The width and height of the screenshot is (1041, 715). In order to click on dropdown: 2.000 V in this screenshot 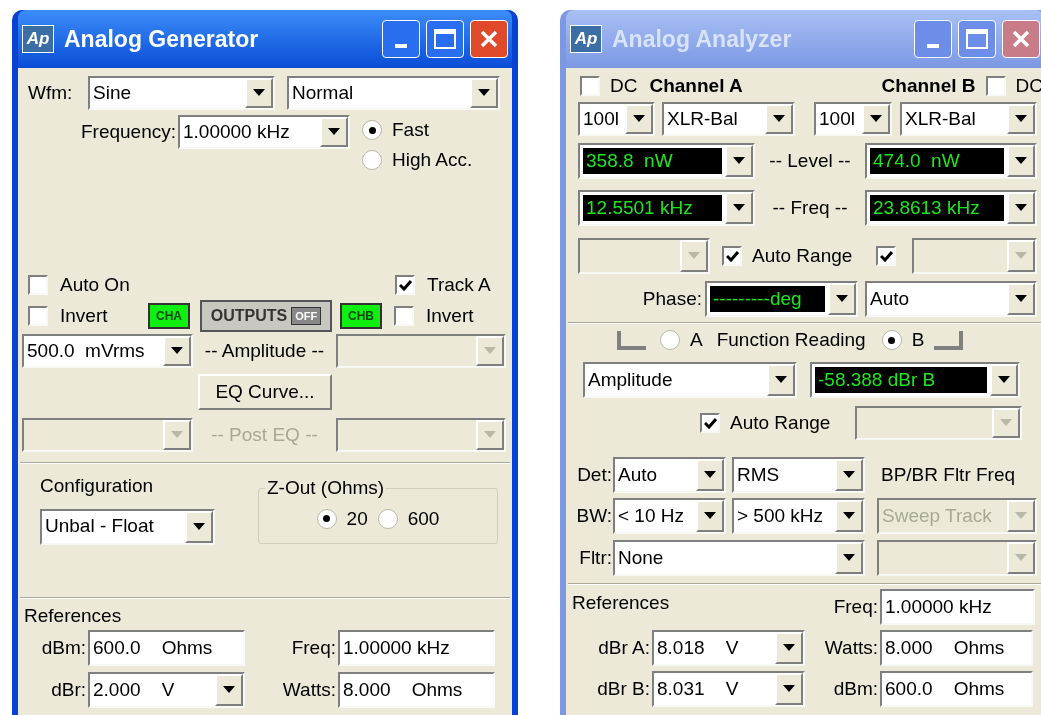, I will do `click(166, 690)`.